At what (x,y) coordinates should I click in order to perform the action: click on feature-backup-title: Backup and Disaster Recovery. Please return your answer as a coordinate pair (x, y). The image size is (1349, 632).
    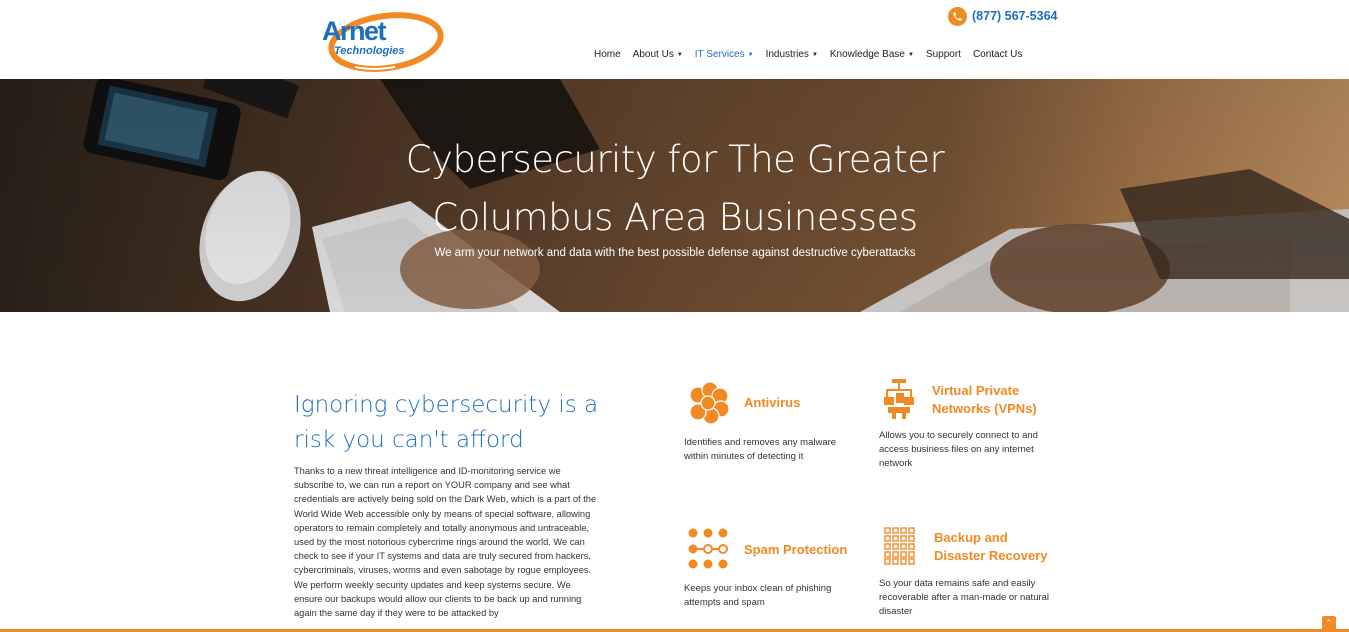
    Looking at the image, I should click on (990, 547).